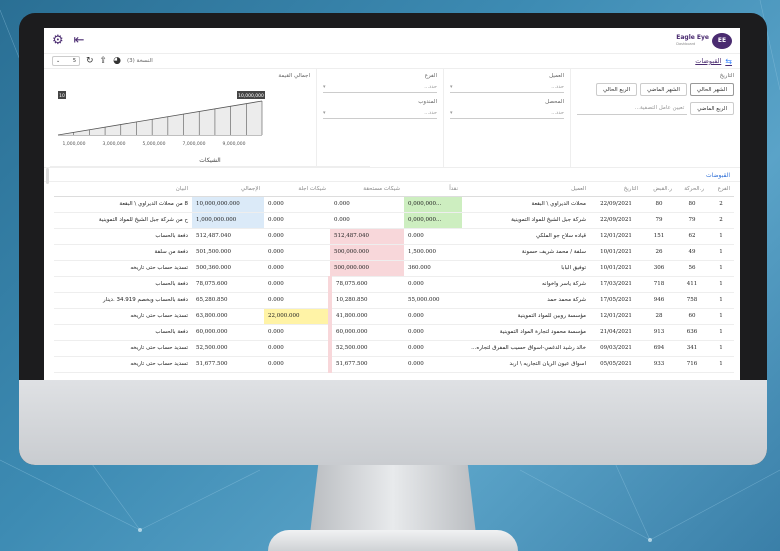 The image size is (780, 551). I want to click on table-cell: 12/01/2021, so click(616, 316).